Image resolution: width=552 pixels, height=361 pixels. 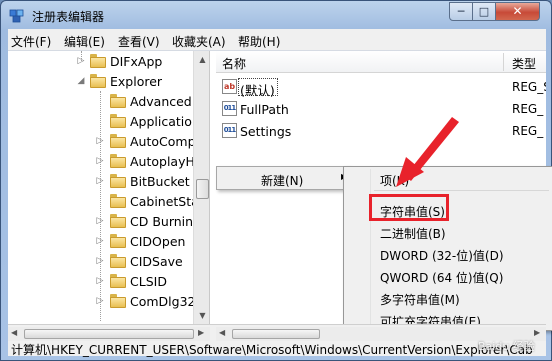 What do you see at coordinates (427, 152) in the screenshot?
I see `annotation-arrow-icon` at bounding box center [427, 152].